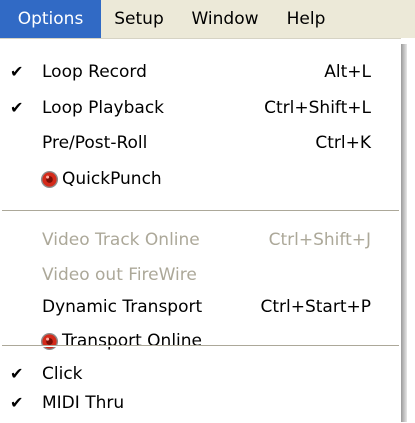 This screenshot has width=415, height=423. What do you see at coordinates (121, 240) in the screenshot?
I see `menu-item-label: Video Track Online` at bounding box center [121, 240].